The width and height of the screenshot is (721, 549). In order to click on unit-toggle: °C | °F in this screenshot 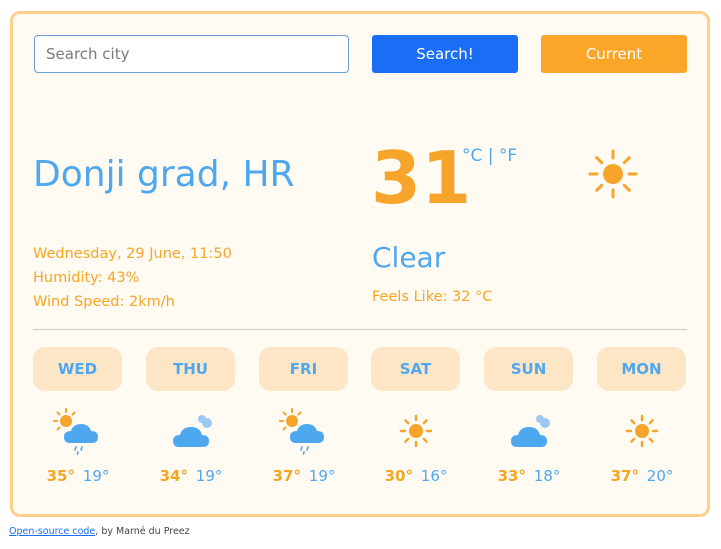, I will do `click(489, 156)`.